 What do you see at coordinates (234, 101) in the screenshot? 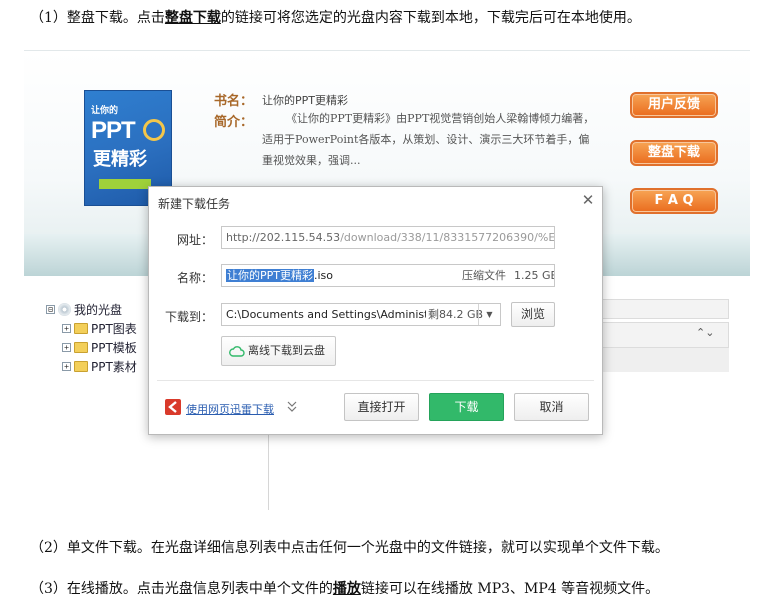
I see `book-name-label: 书名：` at bounding box center [234, 101].